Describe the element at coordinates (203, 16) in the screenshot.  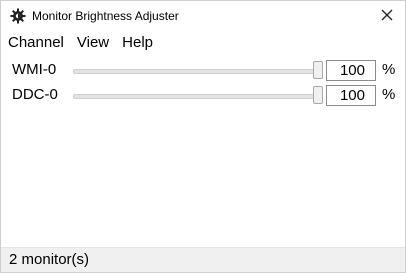
I see `title-bar: Monitor Brightness Adjuster` at that location.